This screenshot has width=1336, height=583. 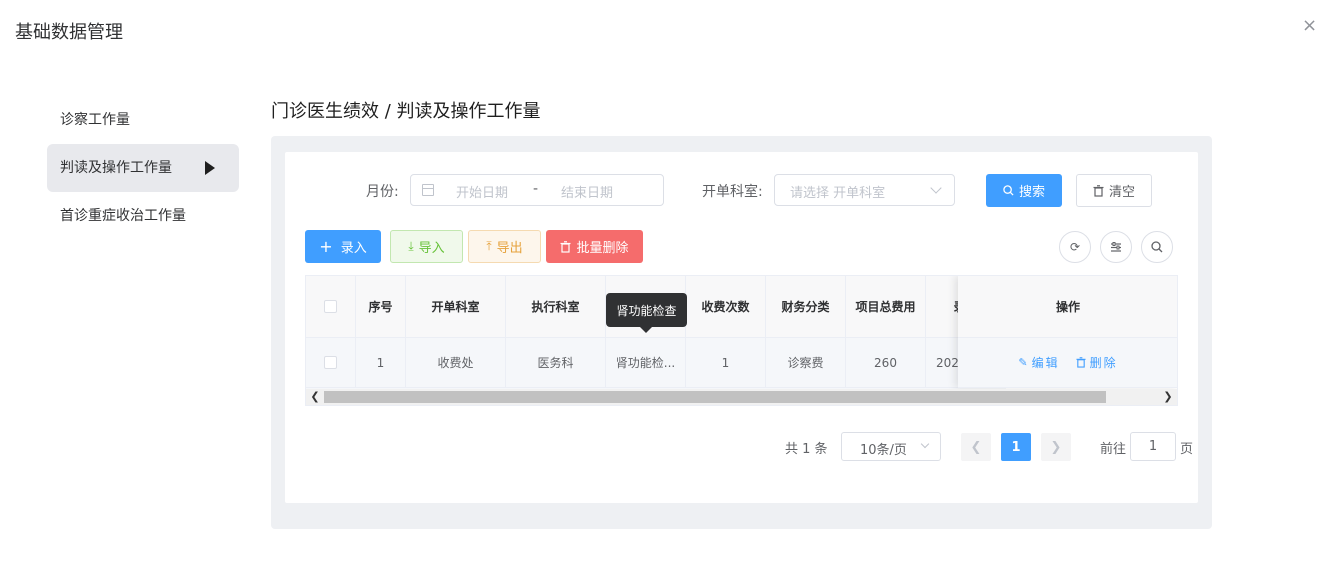 I want to click on dept-select: 请选择 开单科室, so click(x=864, y=190).